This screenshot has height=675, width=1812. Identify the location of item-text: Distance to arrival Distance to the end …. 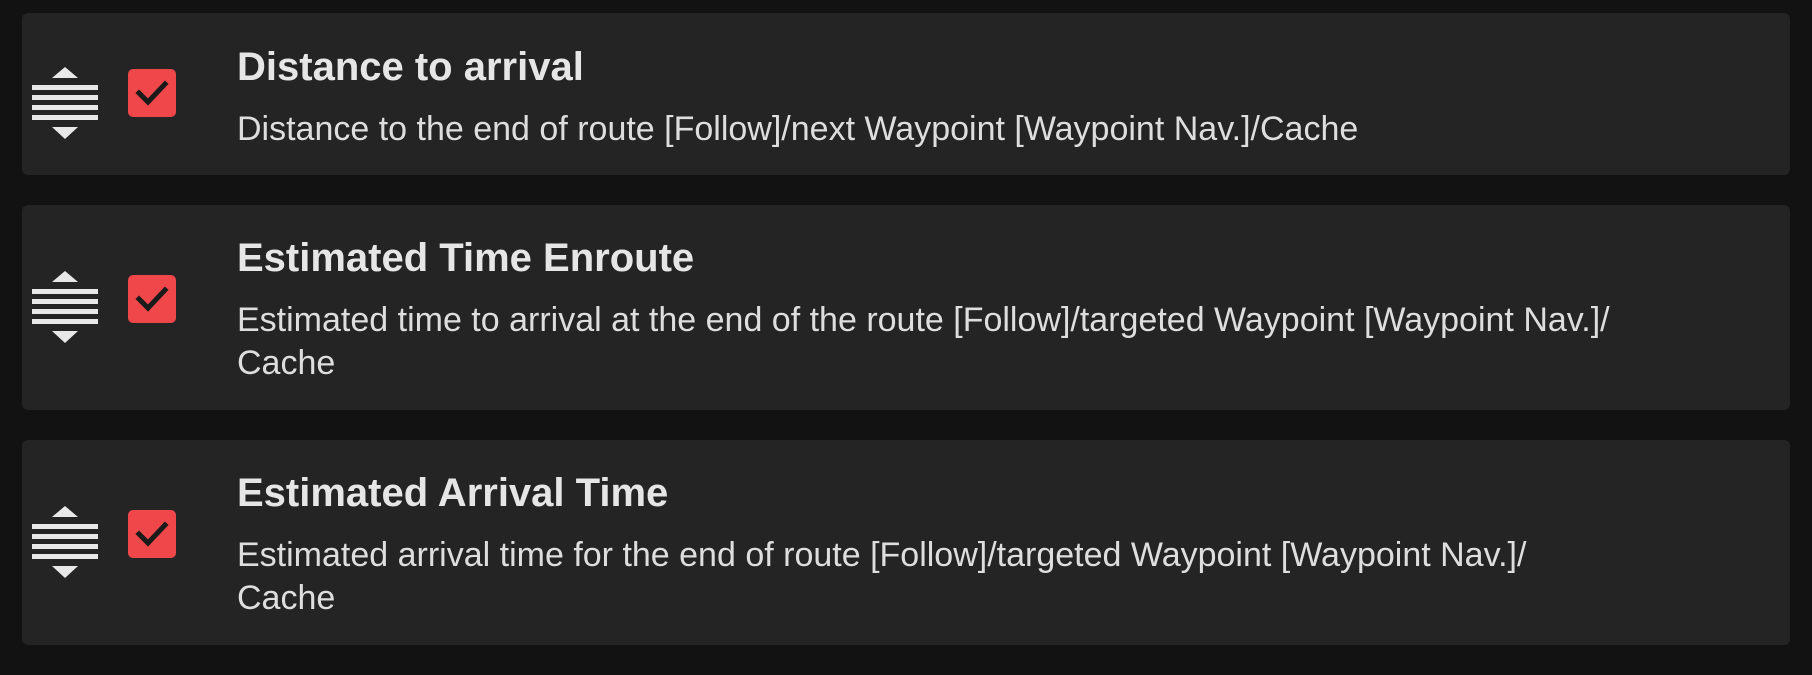
(993, 97).